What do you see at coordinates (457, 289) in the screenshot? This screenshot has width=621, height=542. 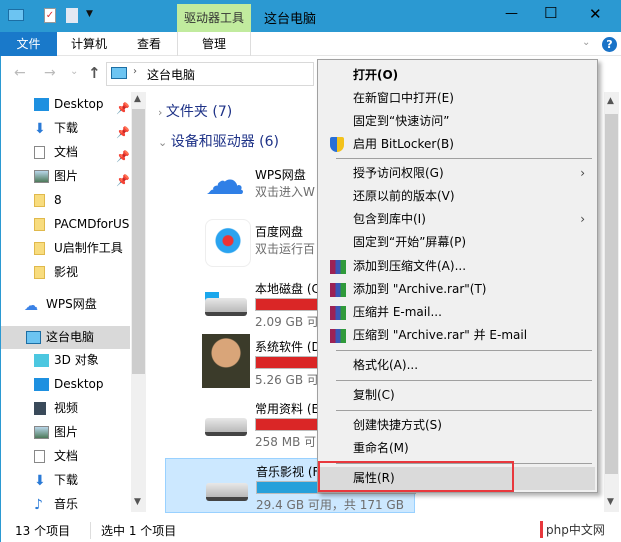 I see `menu-item-add-archive-rar: 添加到 "Archive.rar"(T)` at bounding box center [457, 289].